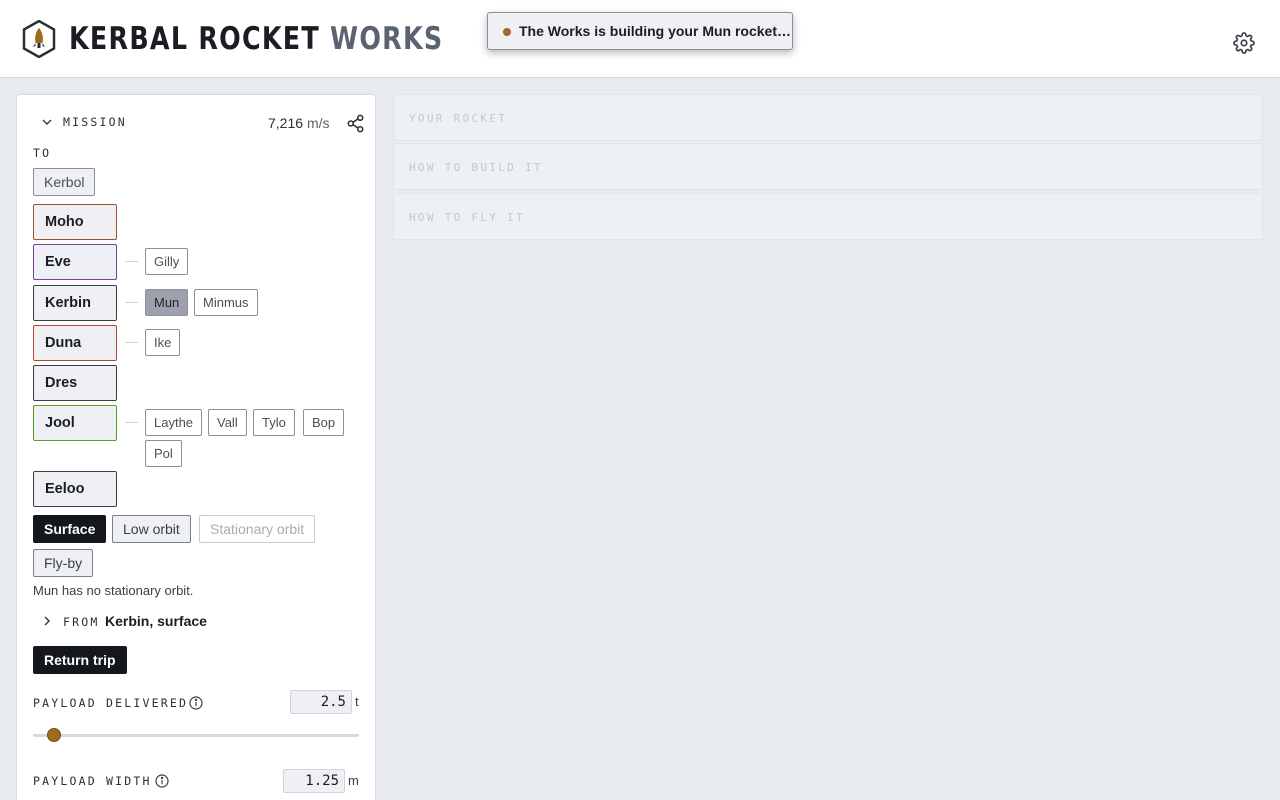 The width and height of the screenshot is (1280, 800). Describe the element at coordinates (357, 701) in the screenshot. I see `payload-delivered-unit: t` at that location.